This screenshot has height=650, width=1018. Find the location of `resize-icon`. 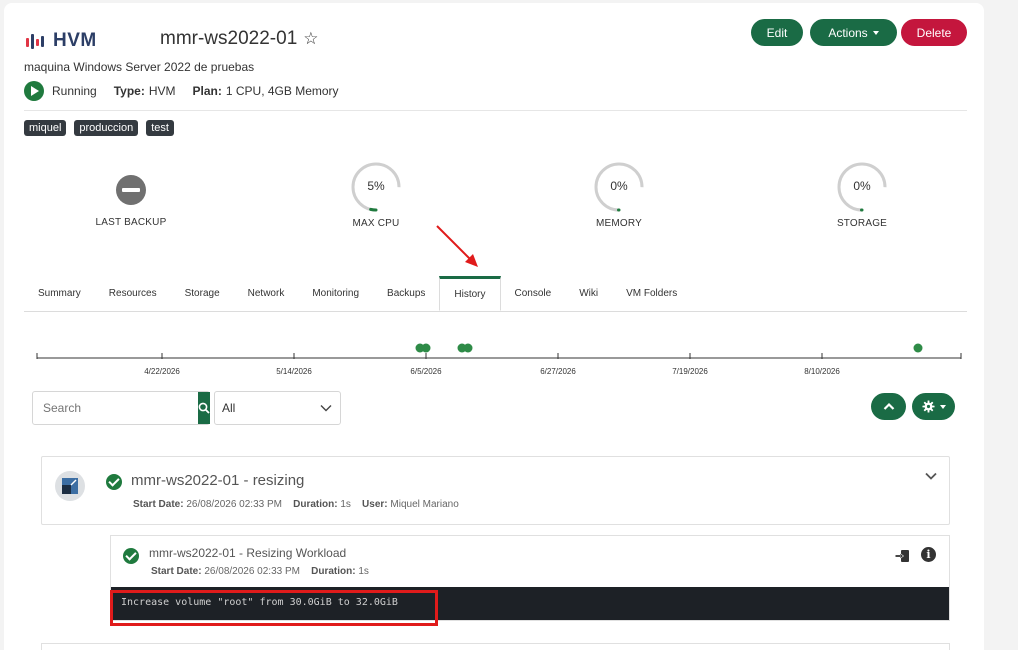

resize-icon is located at coordinates (70, 486).